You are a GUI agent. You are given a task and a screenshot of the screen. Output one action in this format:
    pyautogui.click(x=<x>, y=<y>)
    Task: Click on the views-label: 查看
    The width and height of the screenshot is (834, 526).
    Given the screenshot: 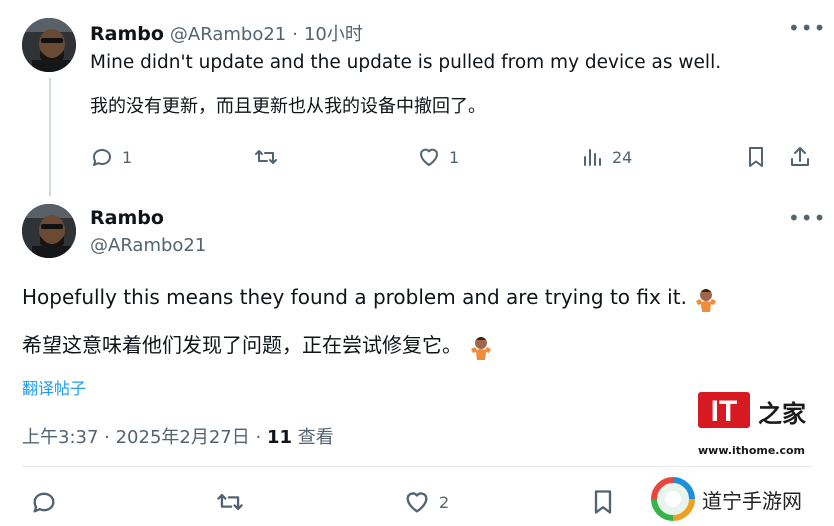 What is the action you would take?
    pyautogui.click(x=315, y=437)
    